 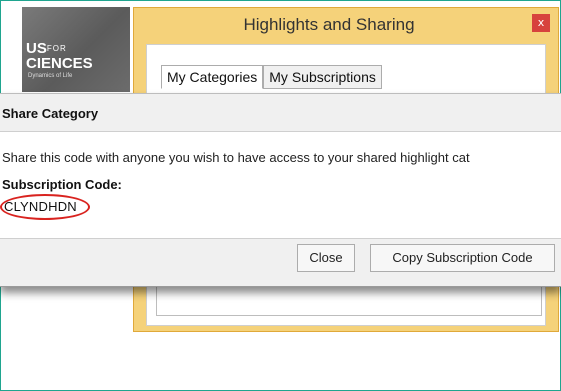 What do you see at coordinates (56, 48) in the screenshot?
I see `logo-text-small: FOR` at bounding box center [56, 48].